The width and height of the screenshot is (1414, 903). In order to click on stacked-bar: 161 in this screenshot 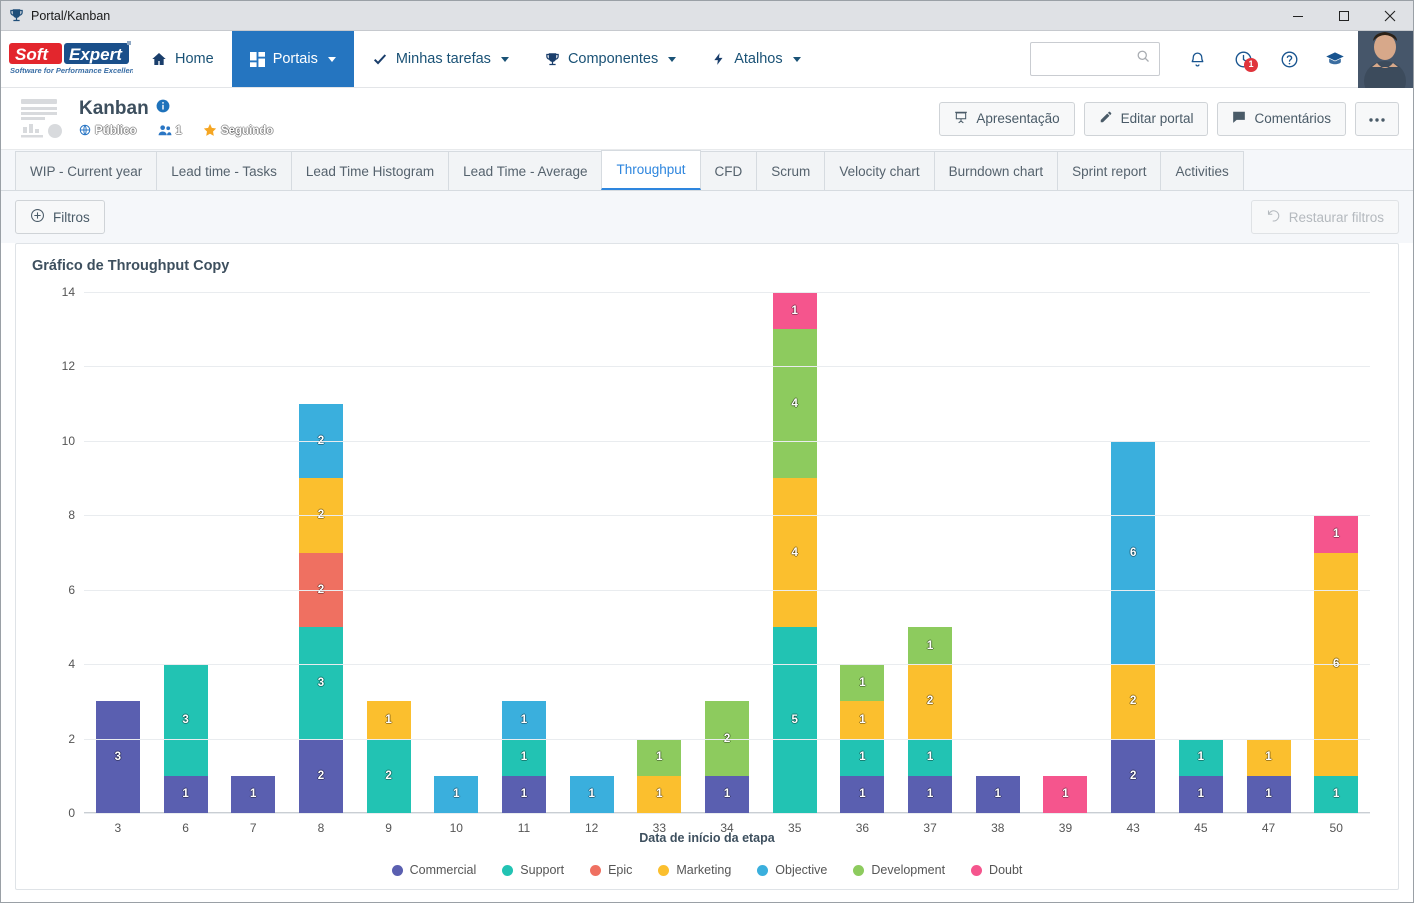, I will do `click(1336, 552)`.